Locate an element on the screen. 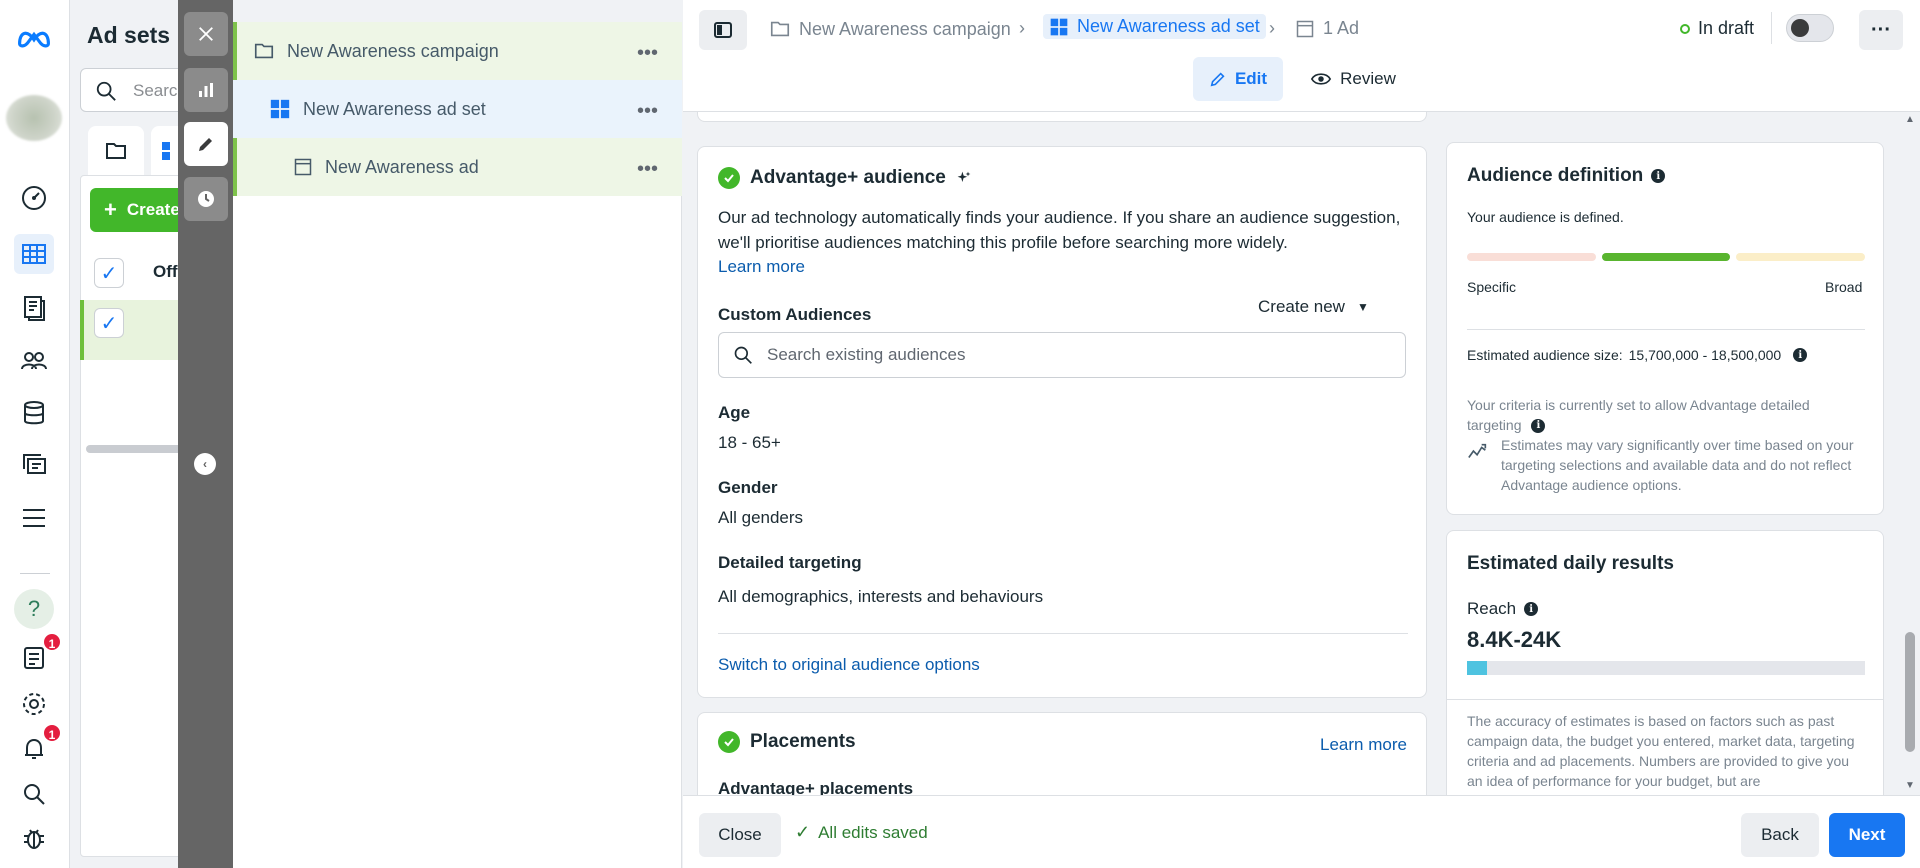  notifications-badge: 1 is located at coordinates (52, 733).